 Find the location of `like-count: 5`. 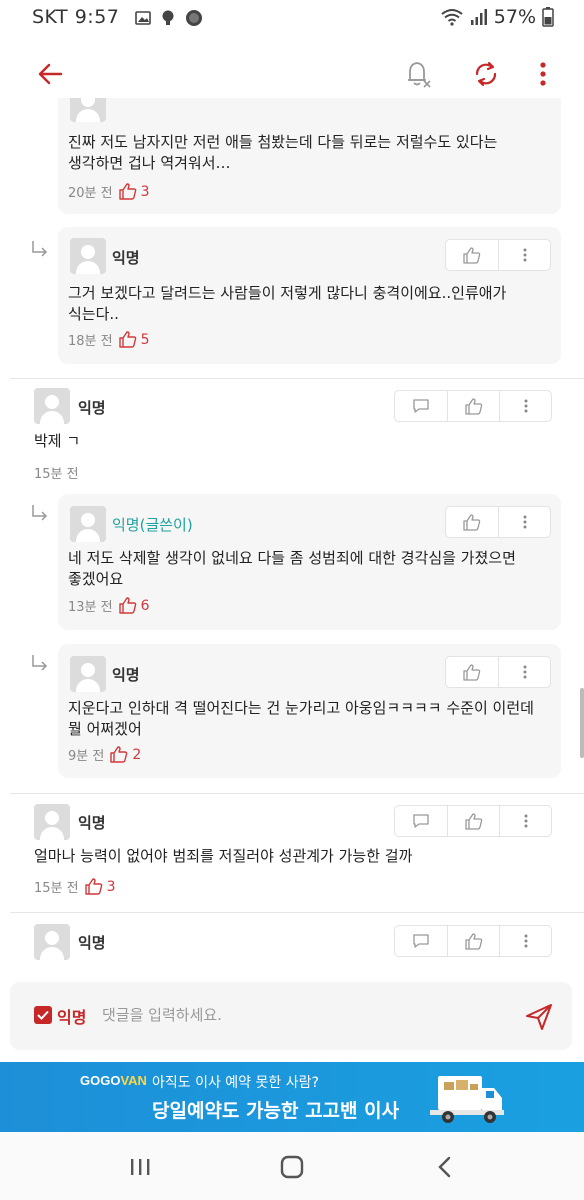

like-count: 5 is located at coordinates (134, 339).